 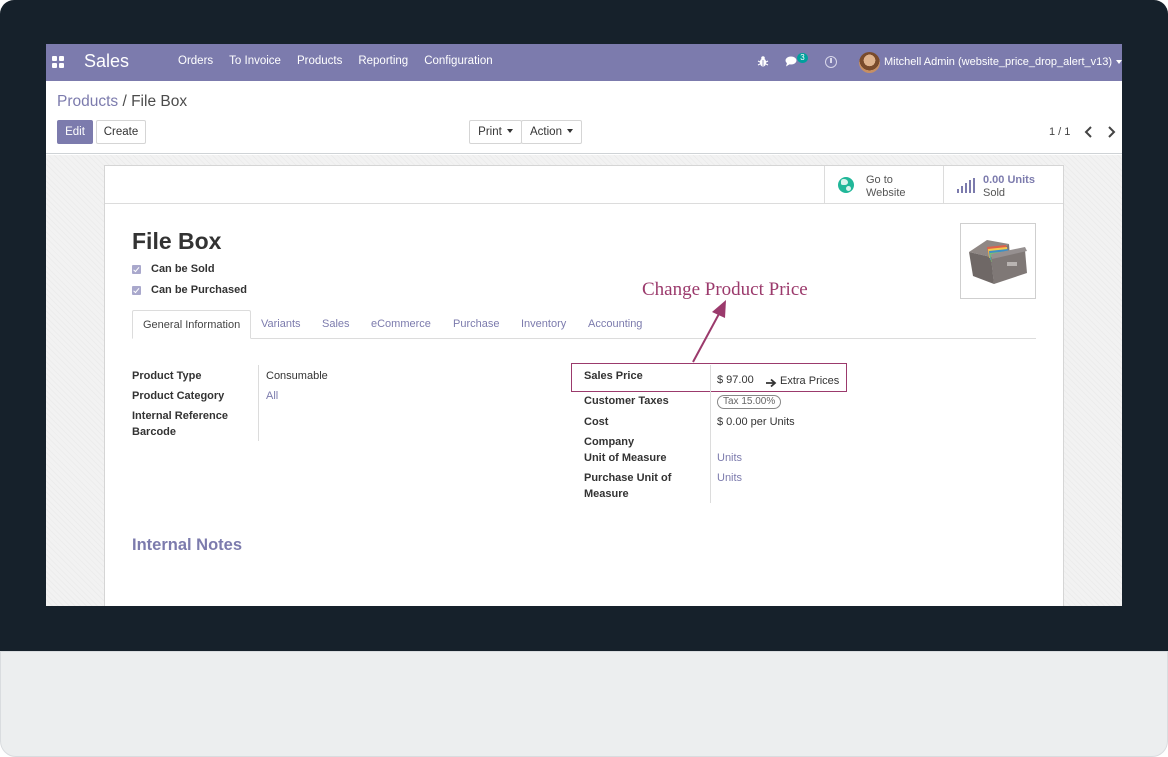 I want to click on app-name: Sales, so click(x=106, y=61).